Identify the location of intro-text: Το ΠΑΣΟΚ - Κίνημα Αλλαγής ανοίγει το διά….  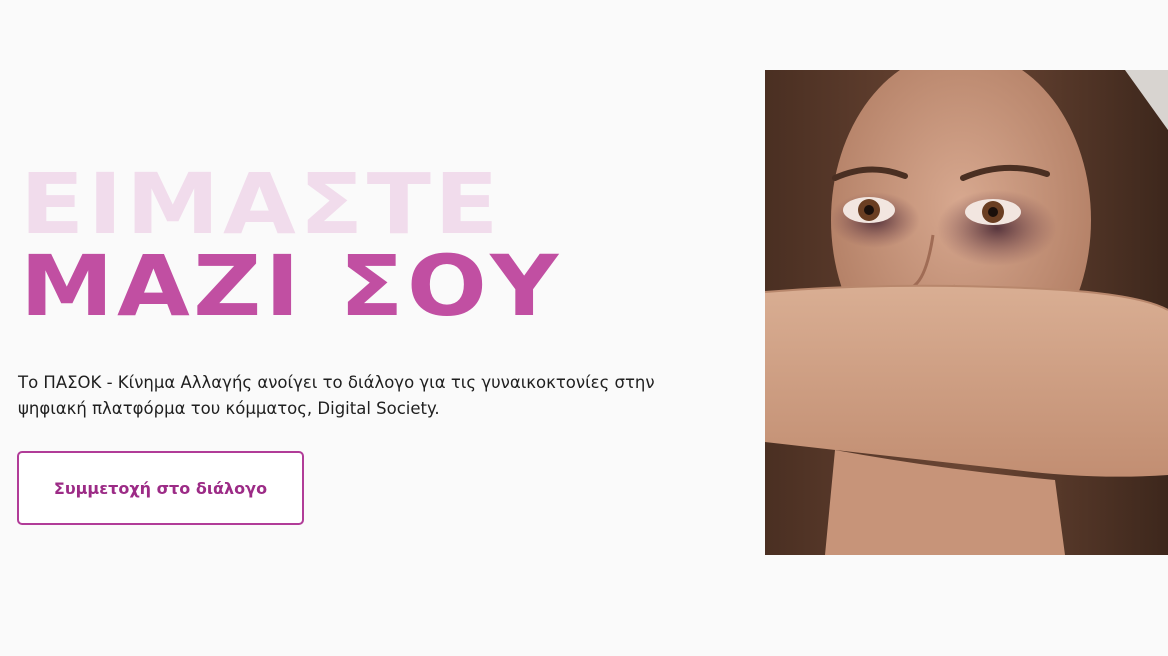
(336, 395).